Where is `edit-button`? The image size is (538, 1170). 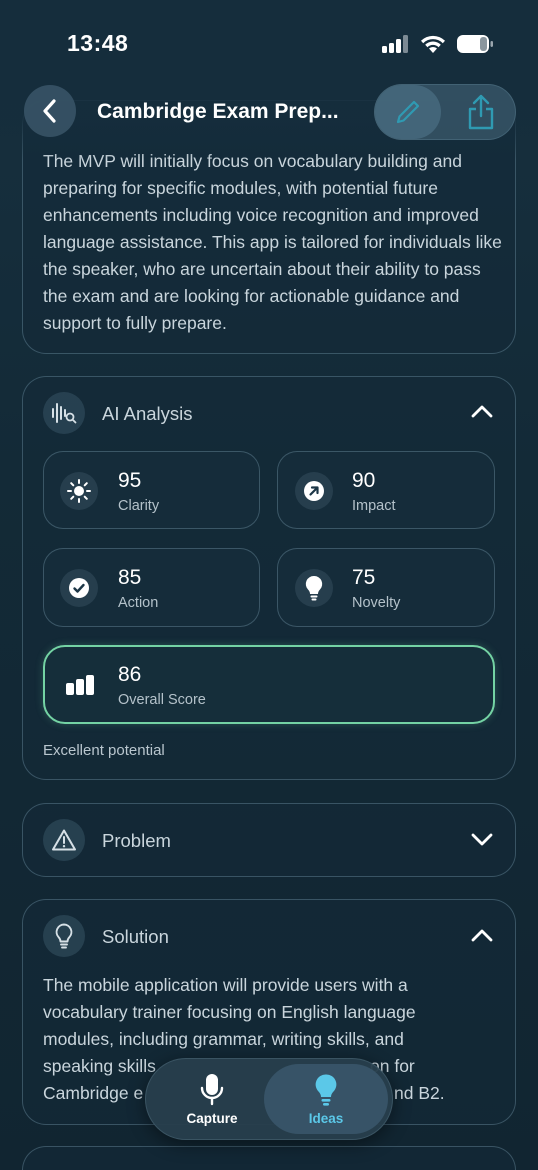 edit-button is located at coordinates (408, 112).